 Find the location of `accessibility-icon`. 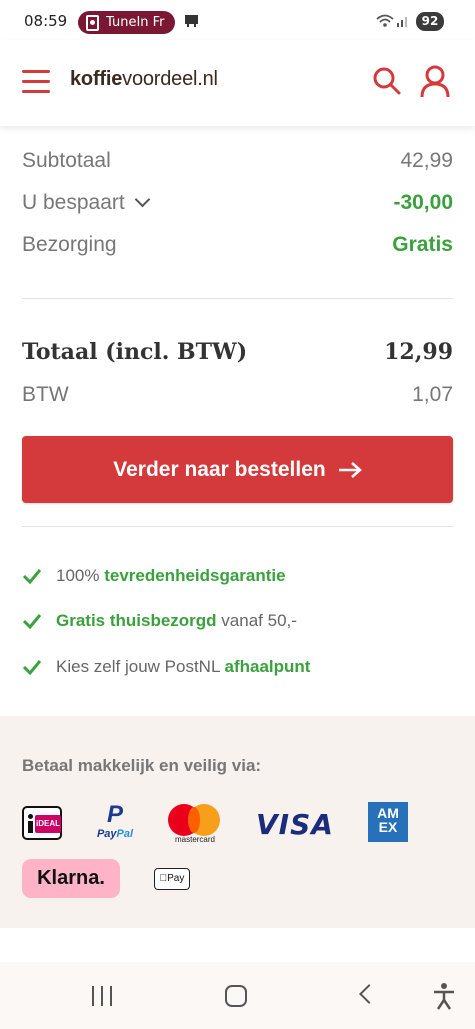

accessibility-icon is located at coordinates (444, 996).